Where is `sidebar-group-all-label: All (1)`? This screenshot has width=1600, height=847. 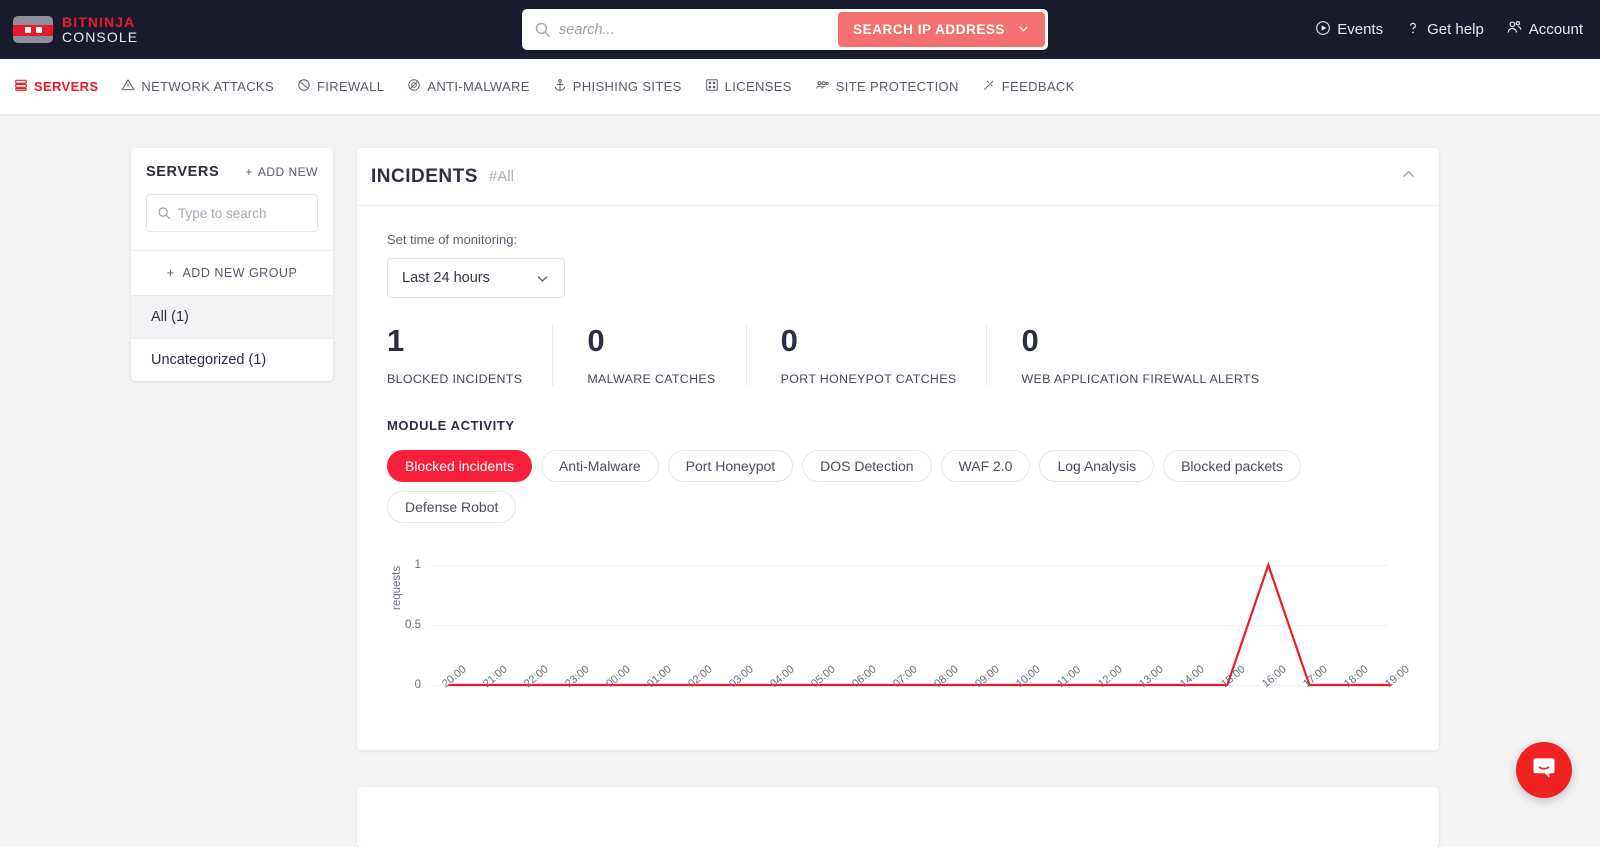 sidebar-group-all-label: All (1) is located at coordinates (170, 317).